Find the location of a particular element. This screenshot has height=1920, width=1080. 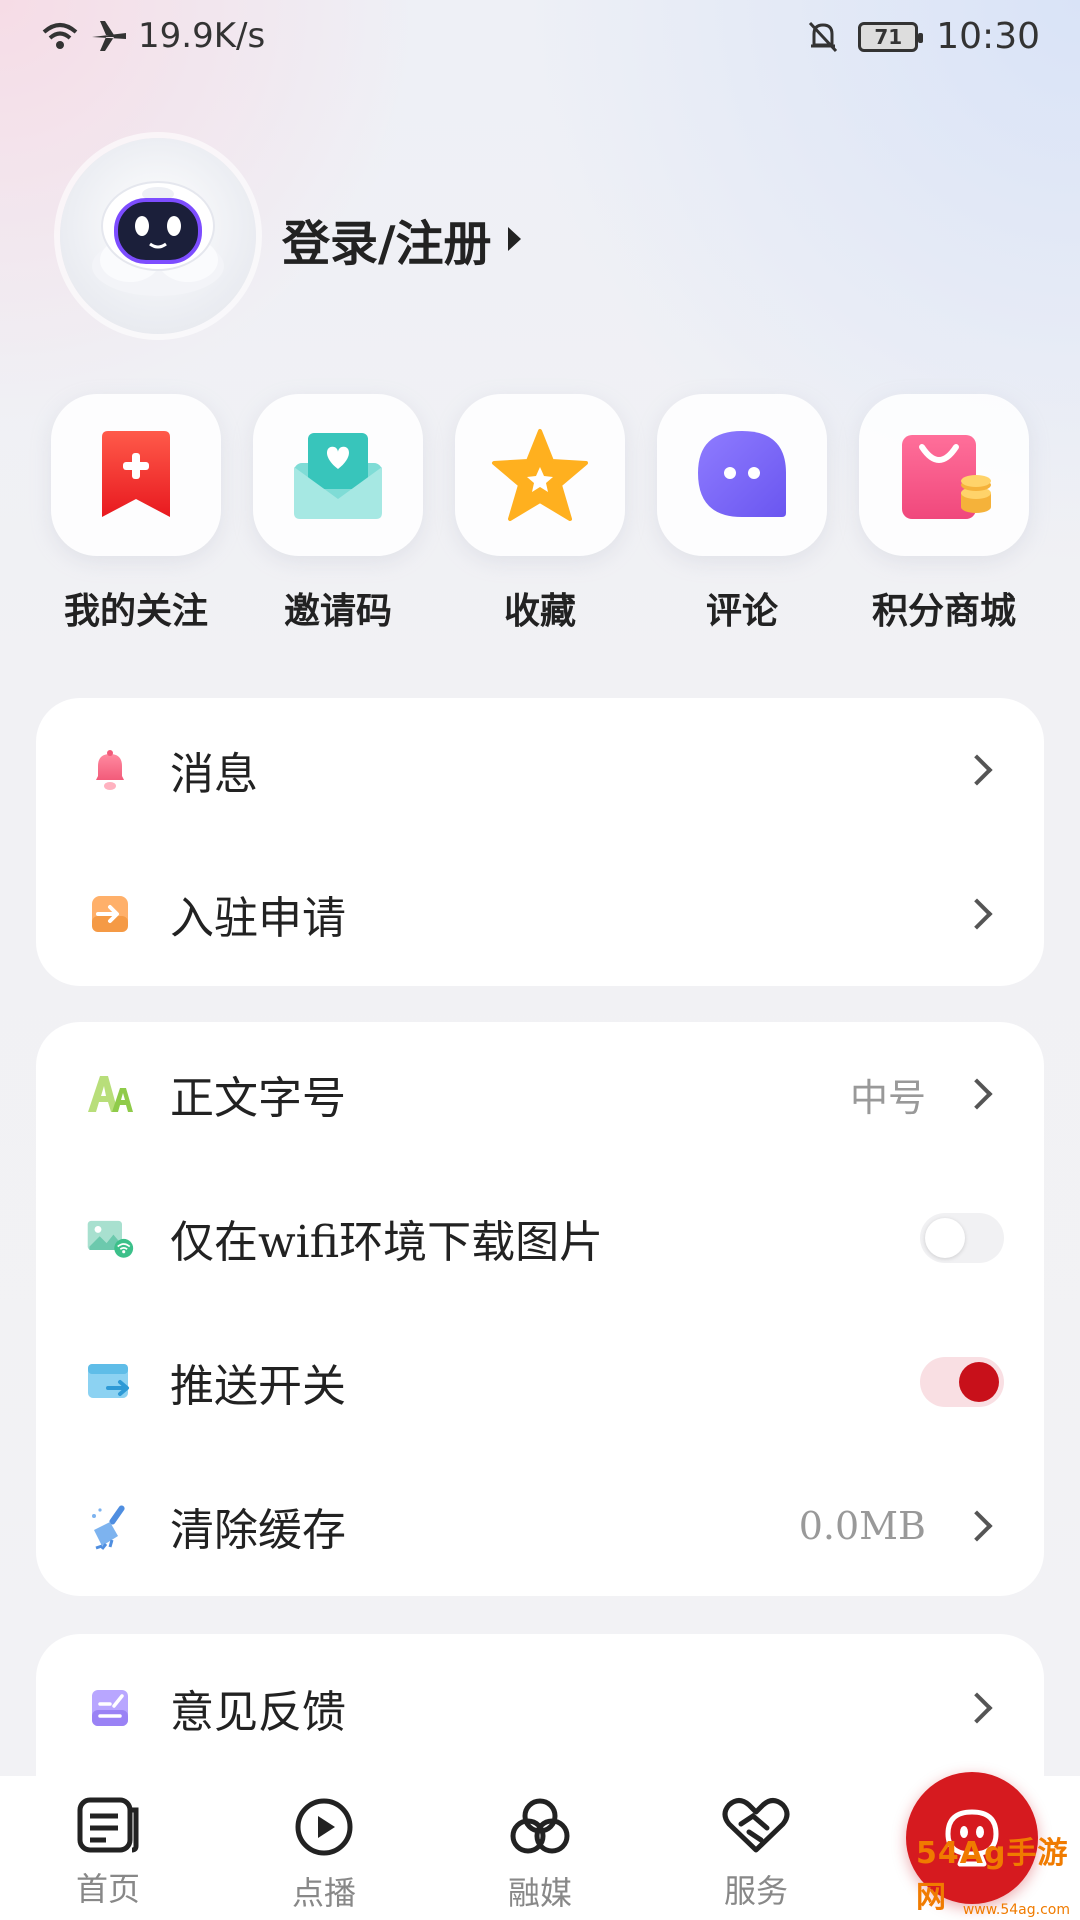

row-label: 清除缓存 is located at coordinates (258, 1530).